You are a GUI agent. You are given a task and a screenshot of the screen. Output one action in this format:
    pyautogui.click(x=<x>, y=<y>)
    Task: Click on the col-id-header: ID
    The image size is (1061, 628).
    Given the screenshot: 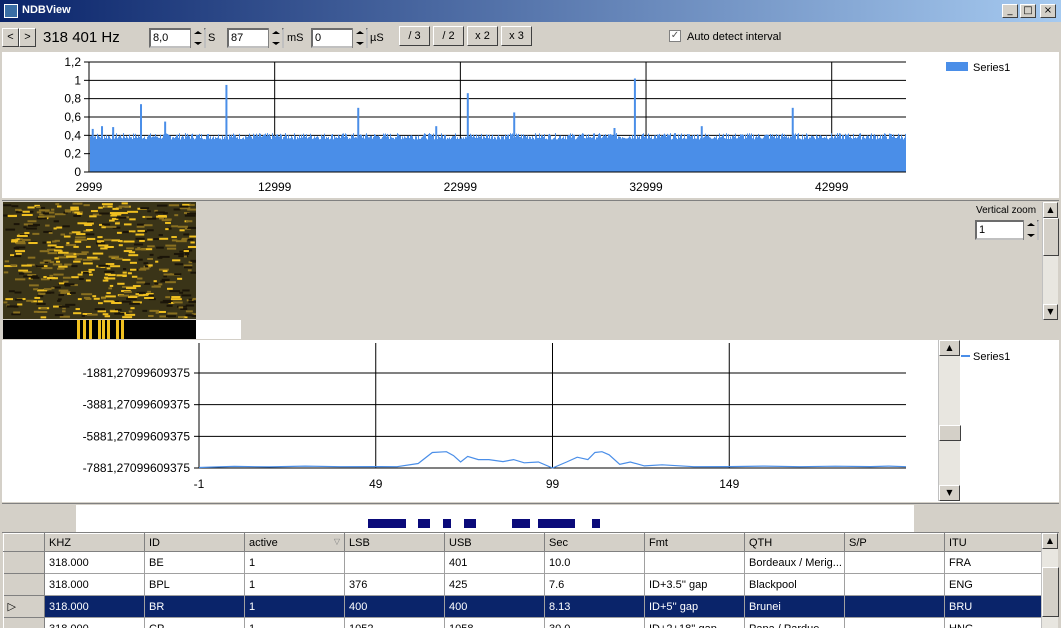 What is the action you would take?
    pyautogui.click(x=194, y=542)
    